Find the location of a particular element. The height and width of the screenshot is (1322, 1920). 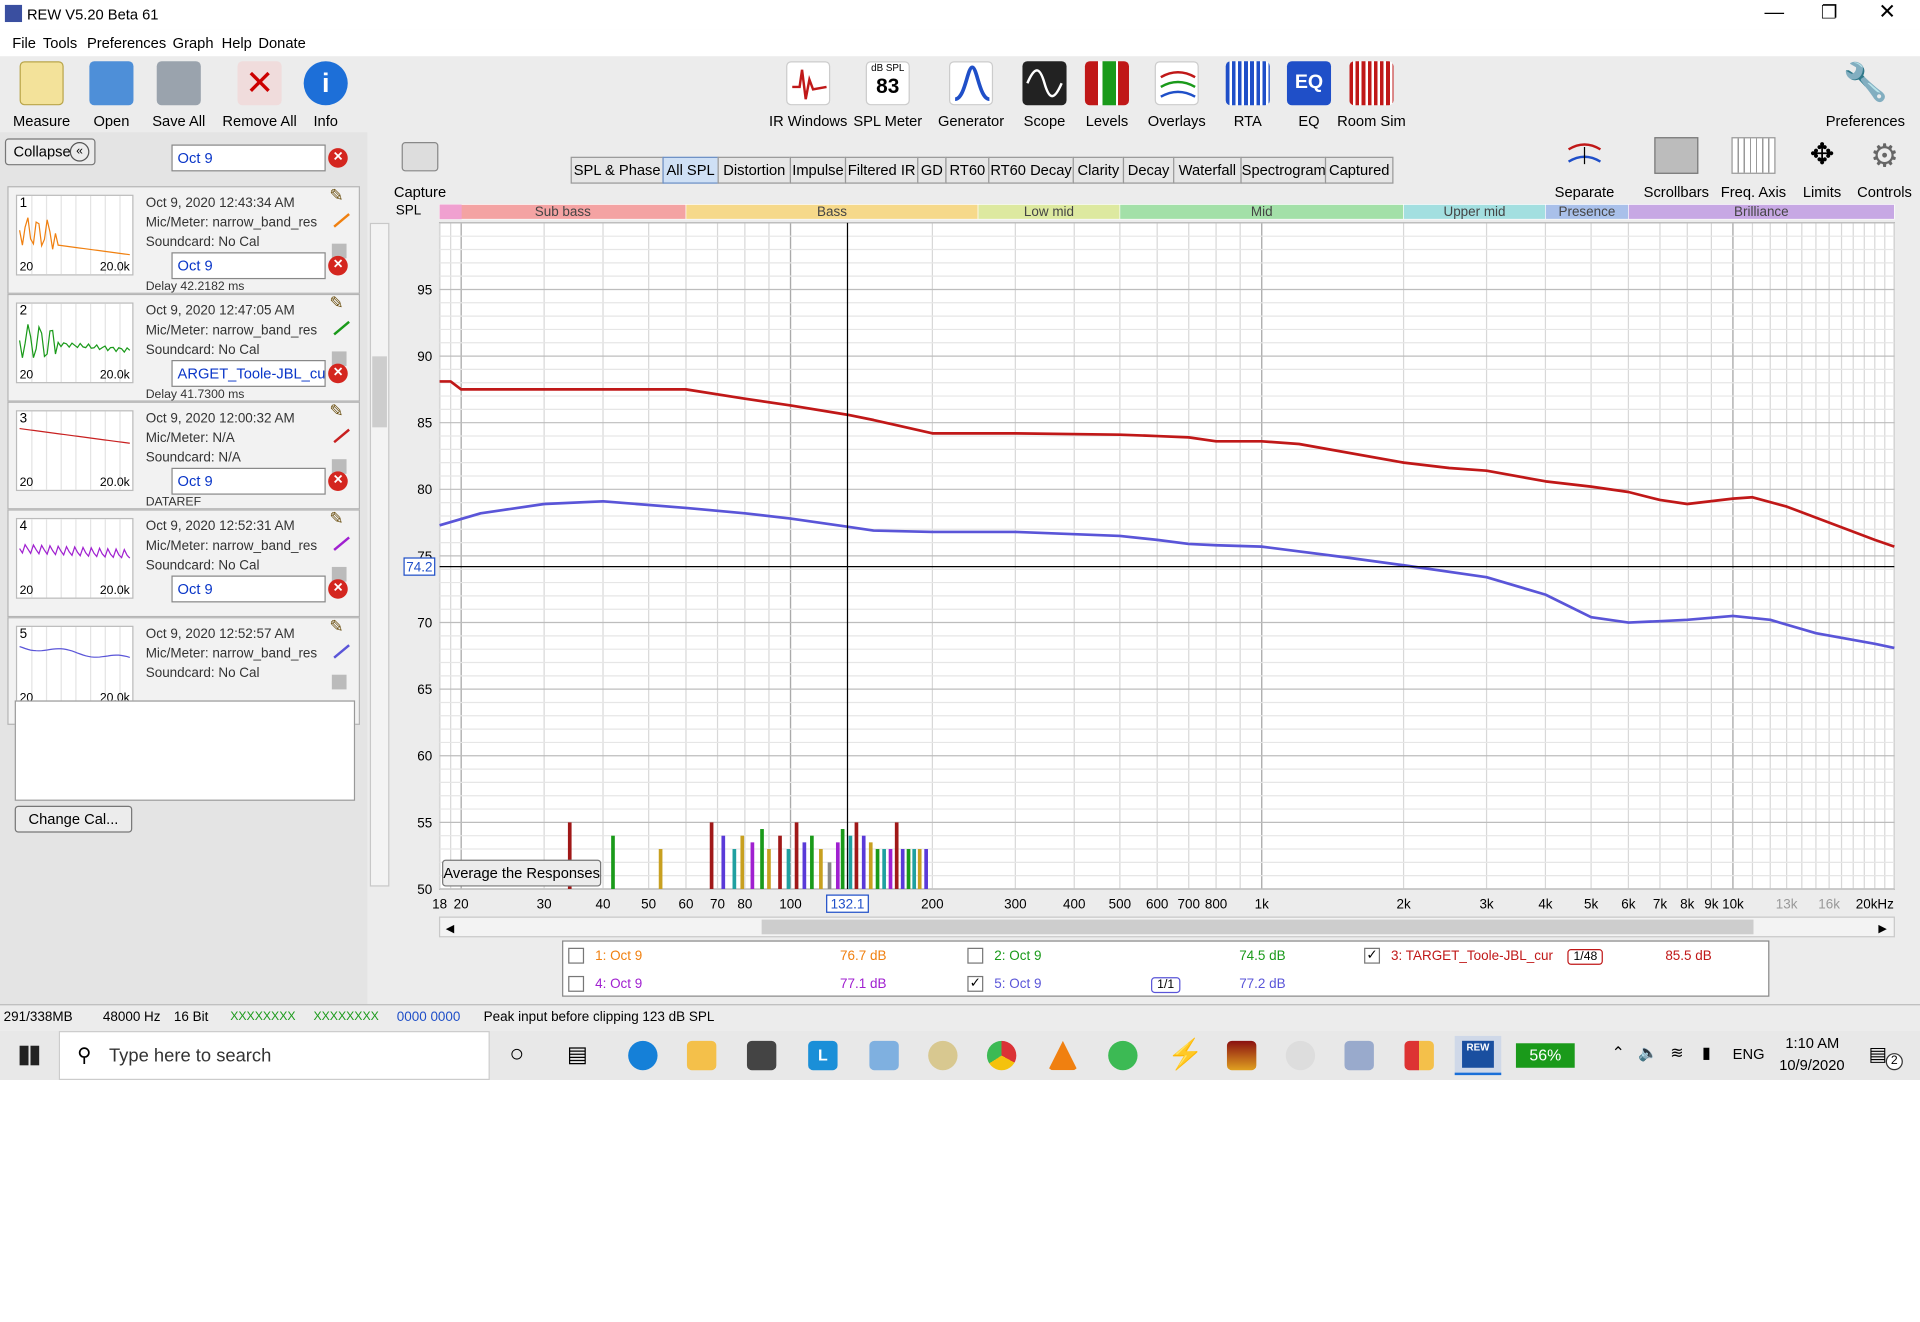

vlc-icon is located at coordinates (1063, 1055).